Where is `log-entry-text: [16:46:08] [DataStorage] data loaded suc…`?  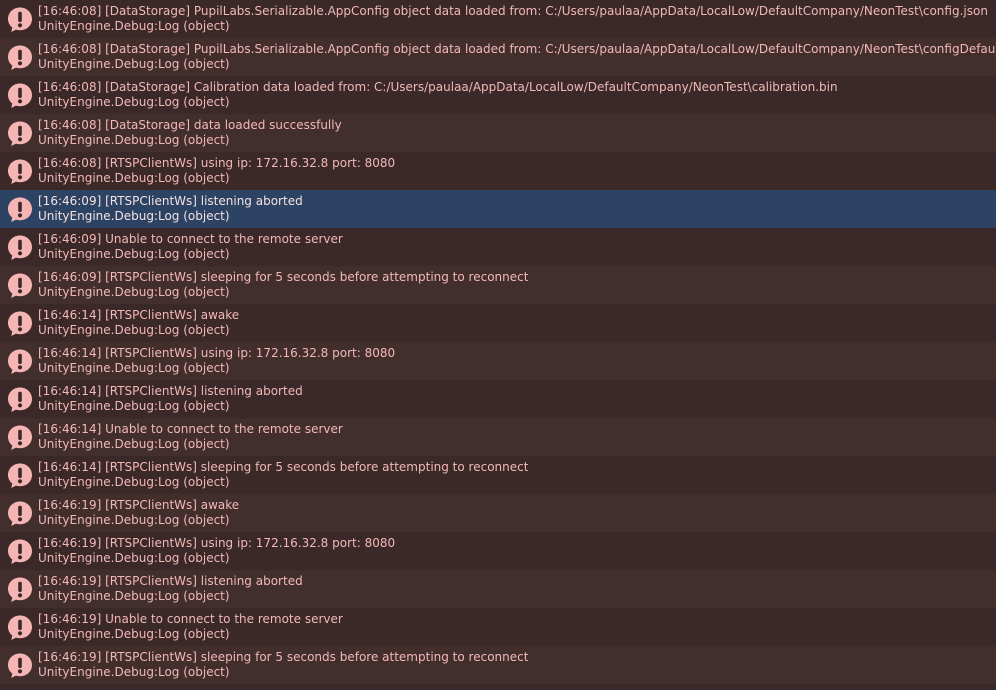 log-entry-text: [16:46:08] [DataStorage] data loaded suc… is located at coordinates (190, 133).